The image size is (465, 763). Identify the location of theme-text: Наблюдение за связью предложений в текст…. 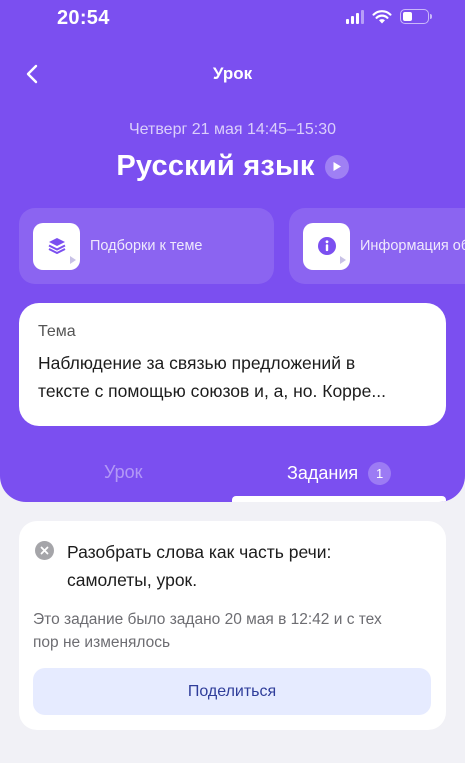
(233, 377).